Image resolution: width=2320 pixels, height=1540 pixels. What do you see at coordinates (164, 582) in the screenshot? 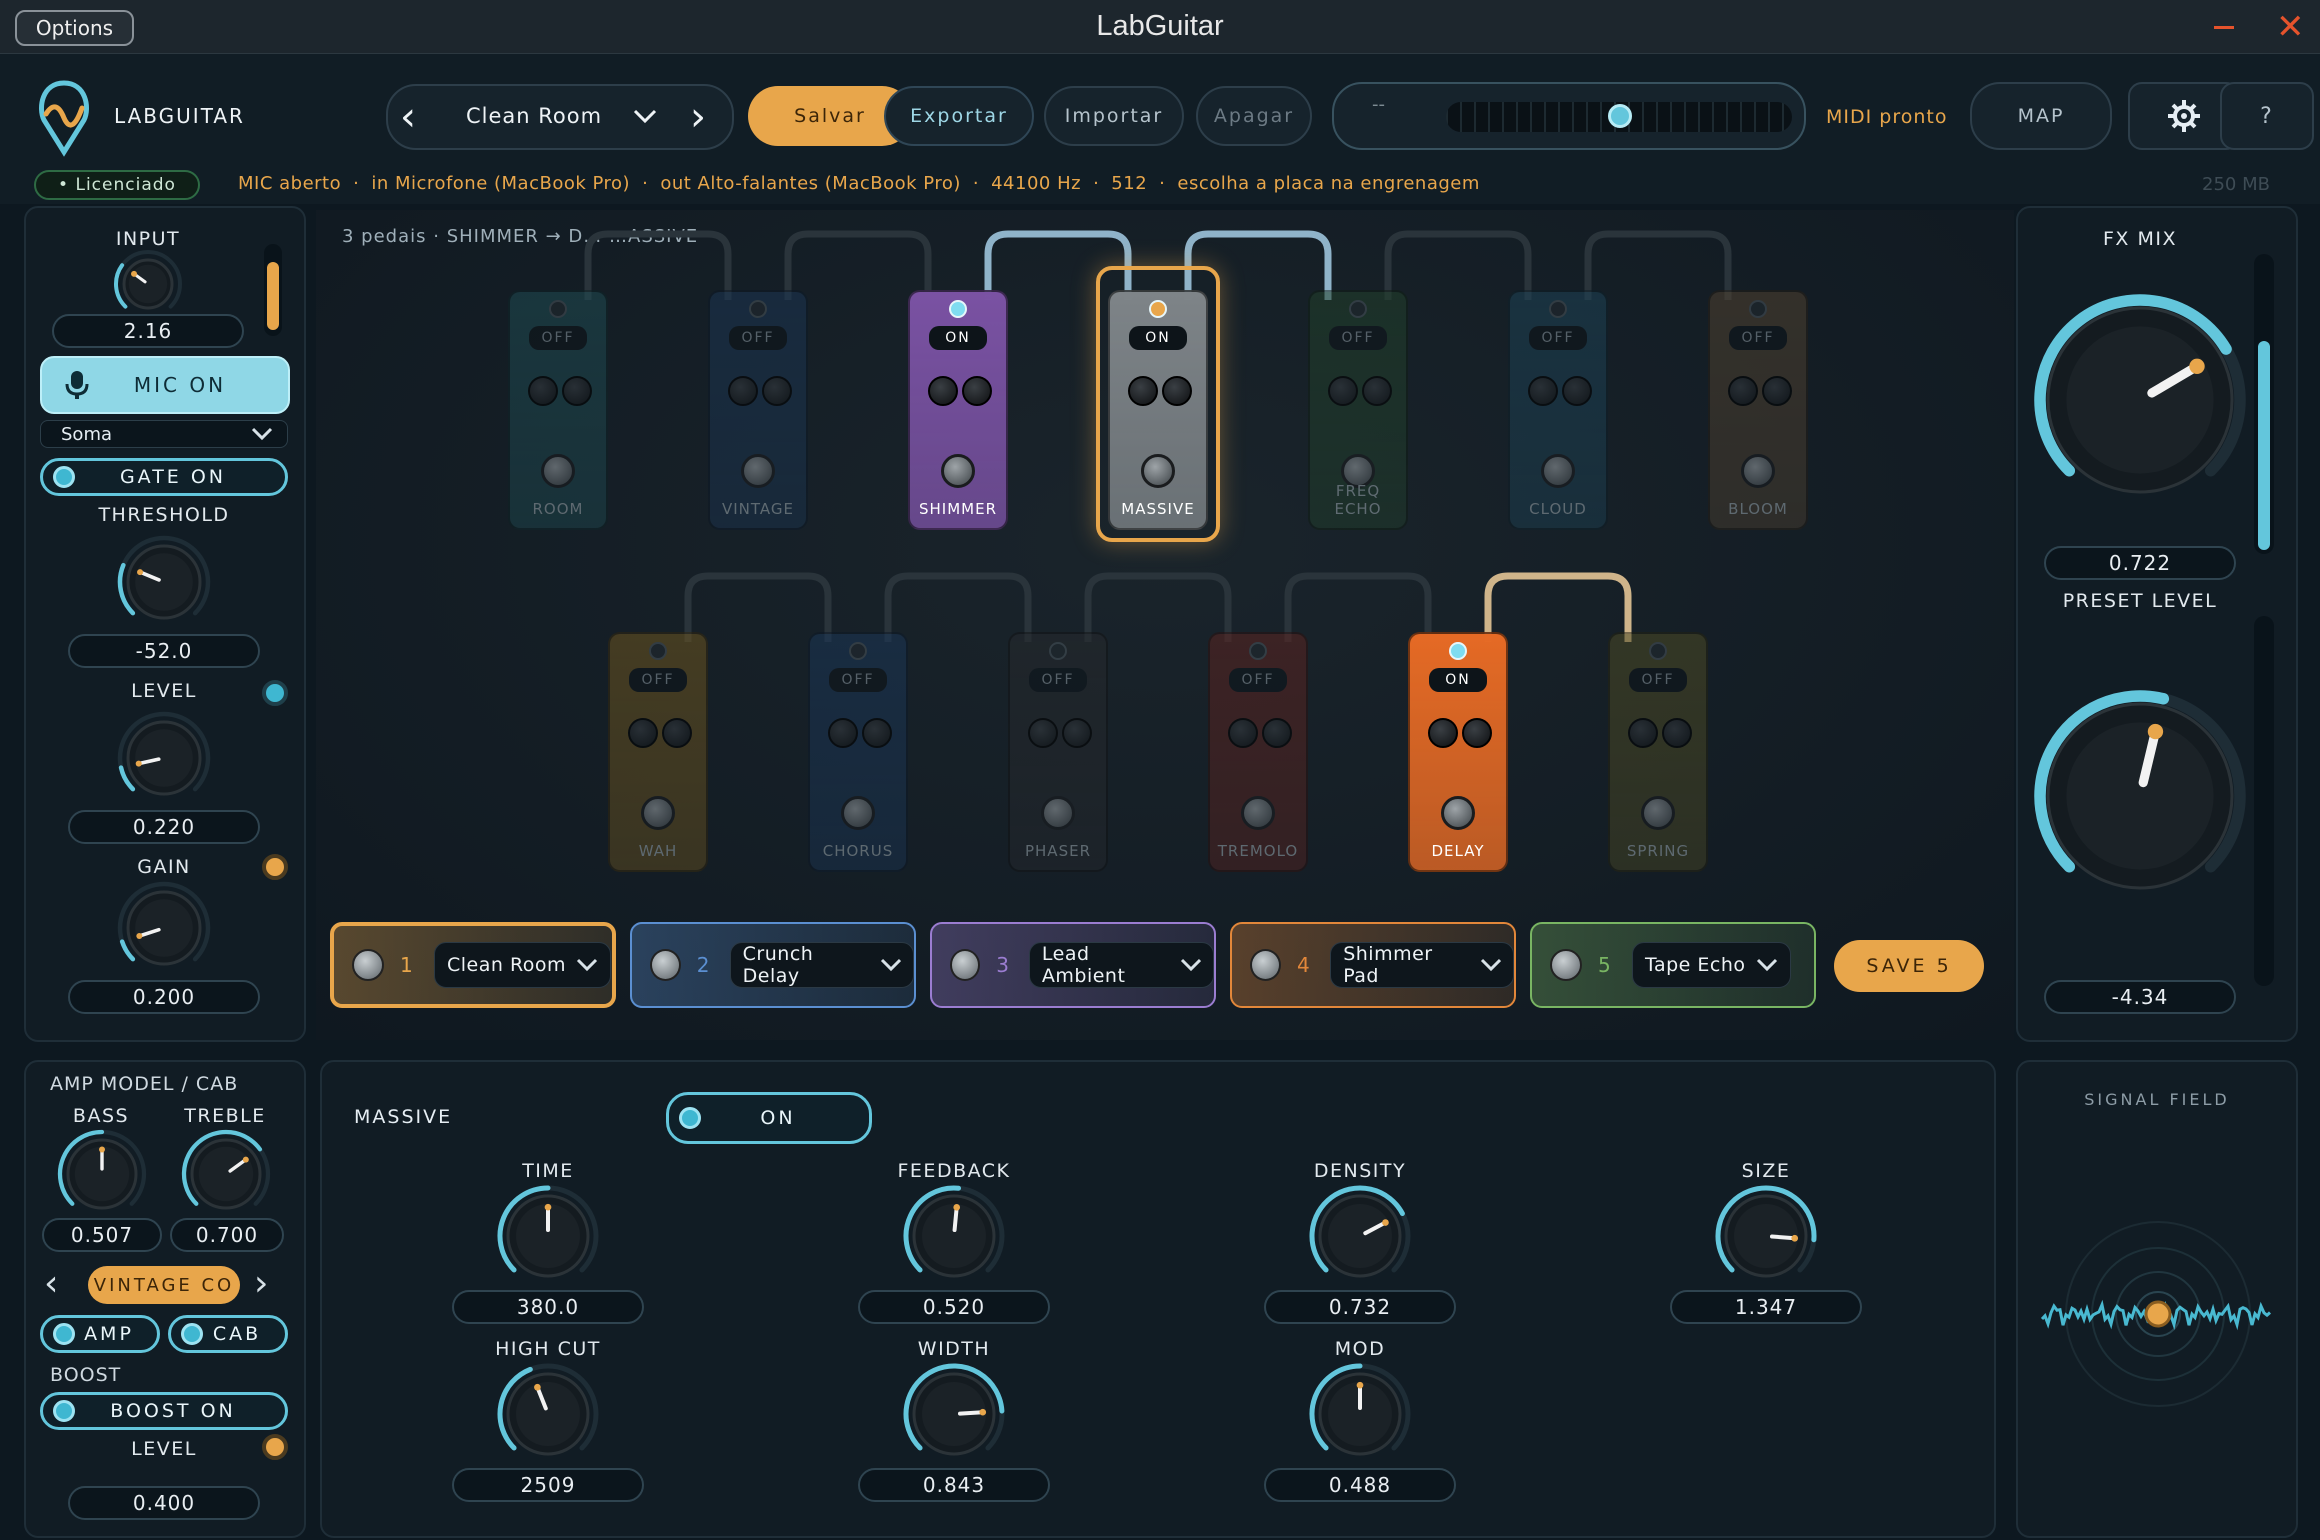
I see `threshold-knob` at bounding box center [164, 582].